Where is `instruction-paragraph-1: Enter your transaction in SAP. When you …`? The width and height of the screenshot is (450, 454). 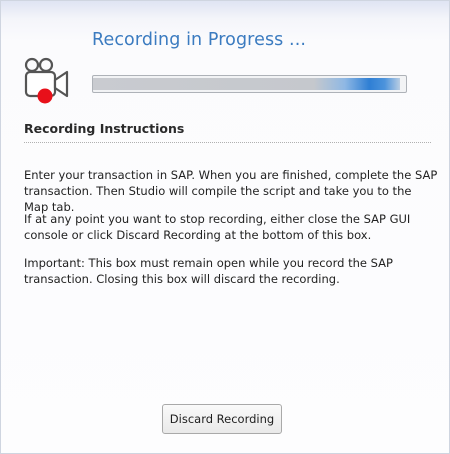
instruction-paragraph-1: Enter your transaction in SAP. When you … is located at coordinates (231, 191).